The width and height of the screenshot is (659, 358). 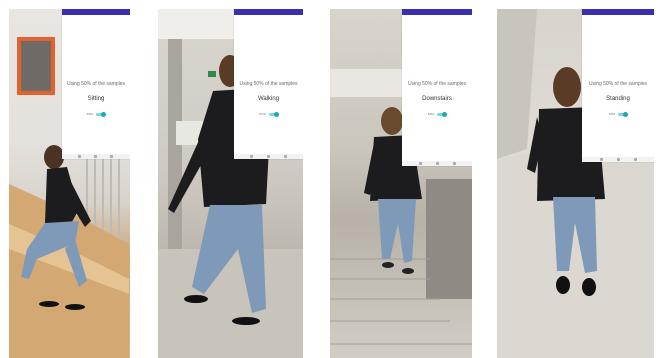 I want to click on stair-railing-wall, so click(x=449, y=239).